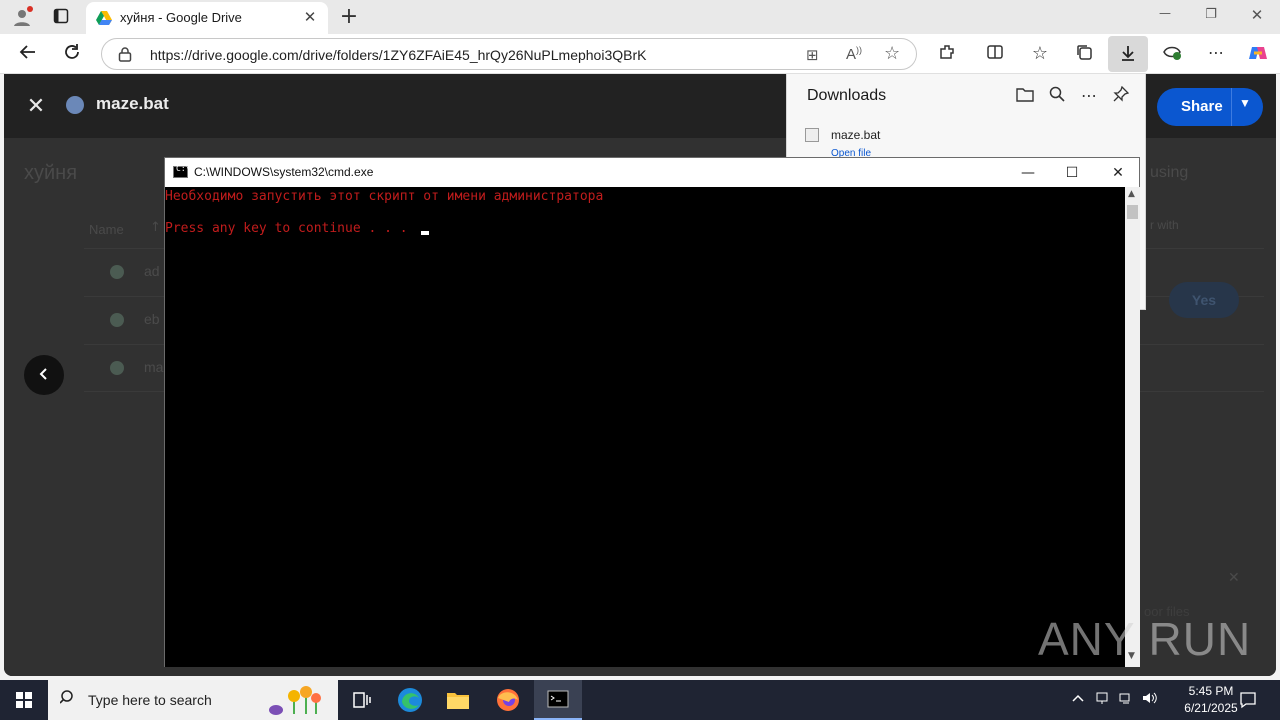 Image resolution: width=1280 pixels, height=720 pixels. What do you see at coordinates (36, 106) in the screenshot?
I see `close-preview-icon: ✕` at bounding box center [36, 106].